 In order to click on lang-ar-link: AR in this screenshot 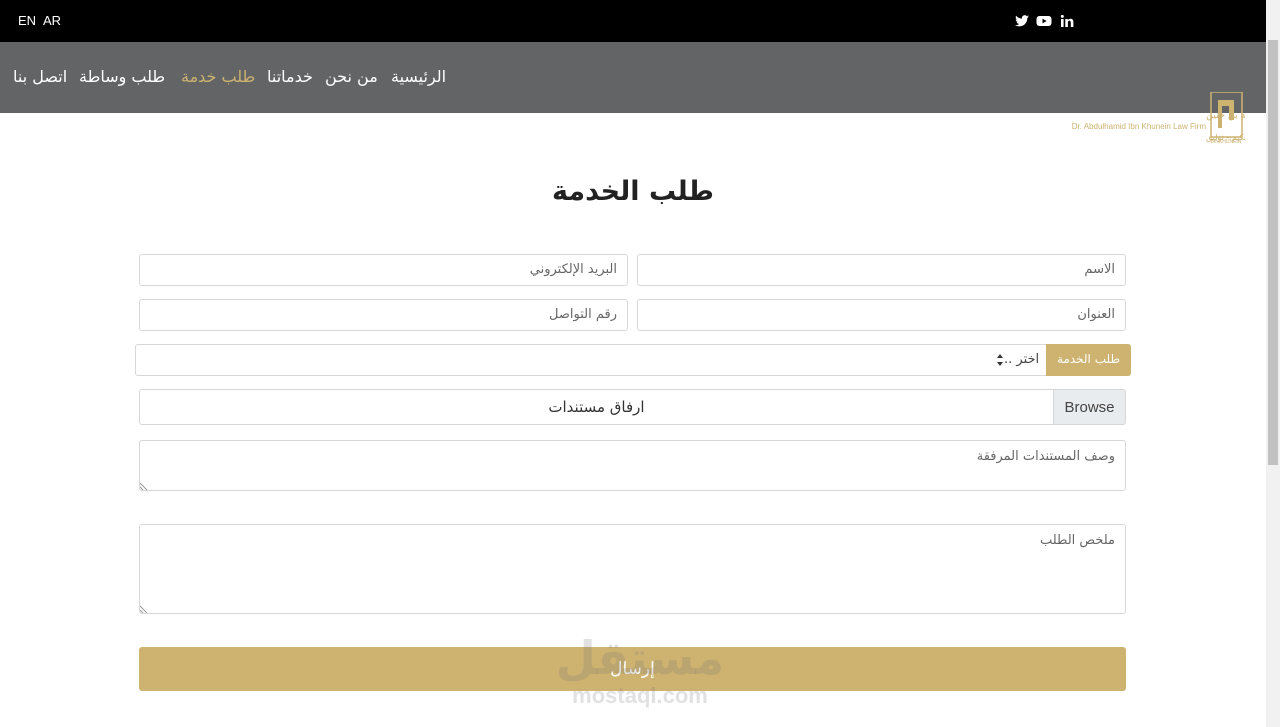, I will do `click(52, 20)`.